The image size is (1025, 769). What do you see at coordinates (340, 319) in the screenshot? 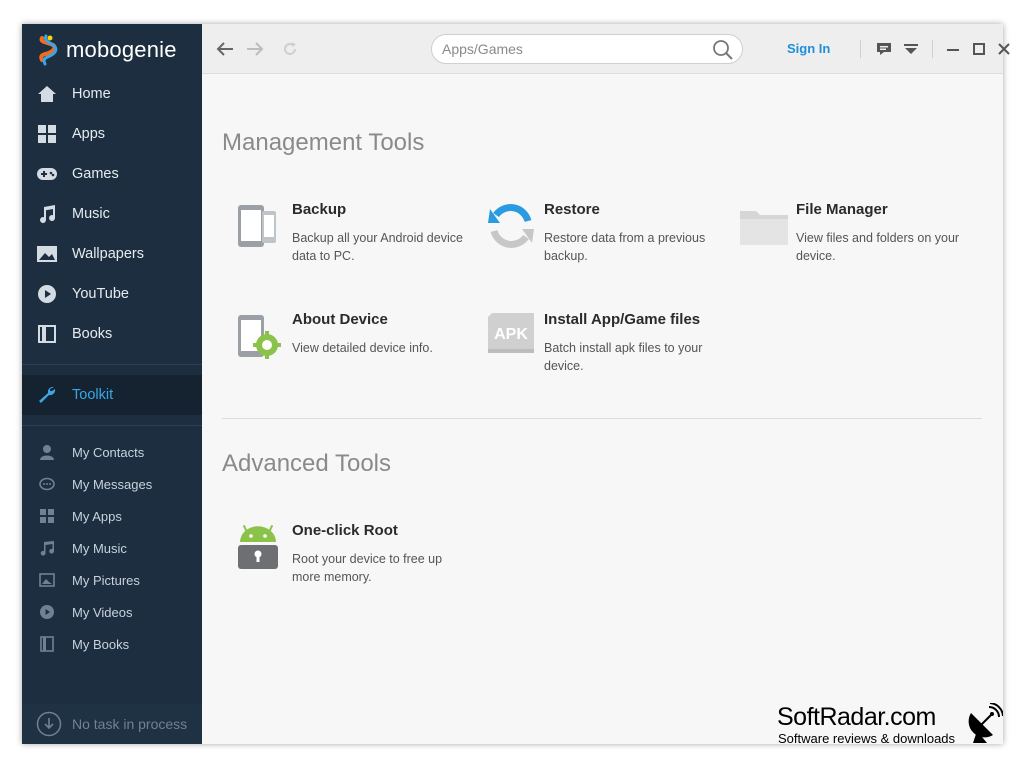
I see `tool-name: About Device` at bounding box center [340, 319].